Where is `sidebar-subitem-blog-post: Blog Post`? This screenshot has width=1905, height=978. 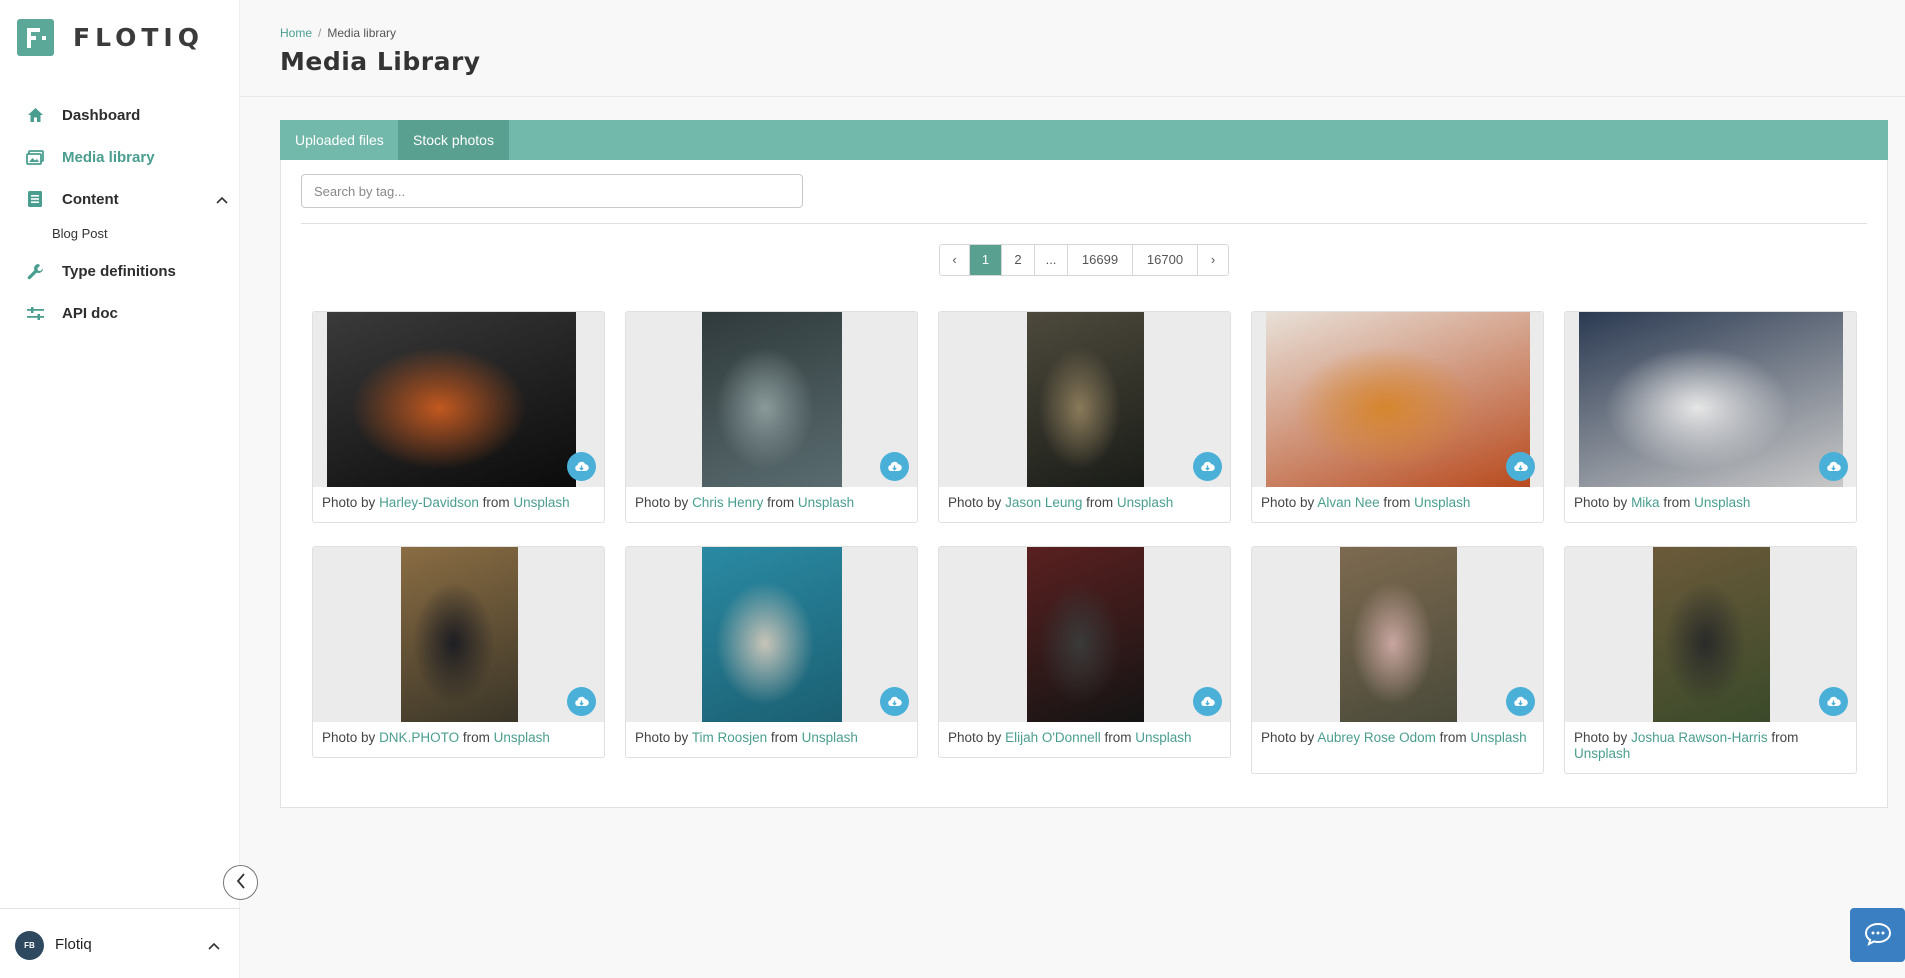
sidebar-subitem-blog-post: Blog Post is located at coordinates (80, 233).